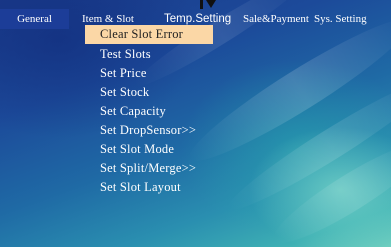  Describe the element at coordinates (276, 19) in the screenshot. I see `menu-sale-payment: Sale&Payment` at that location.